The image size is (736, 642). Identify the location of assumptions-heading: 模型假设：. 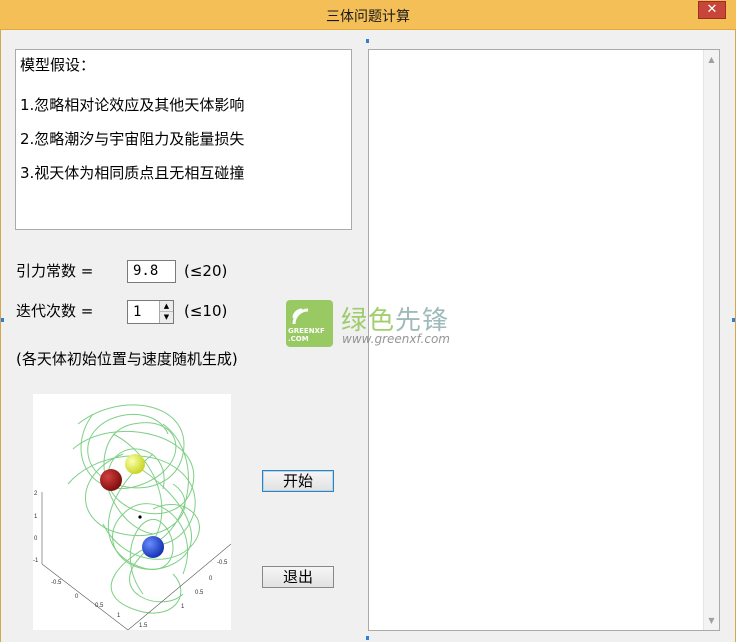
(58, 65).